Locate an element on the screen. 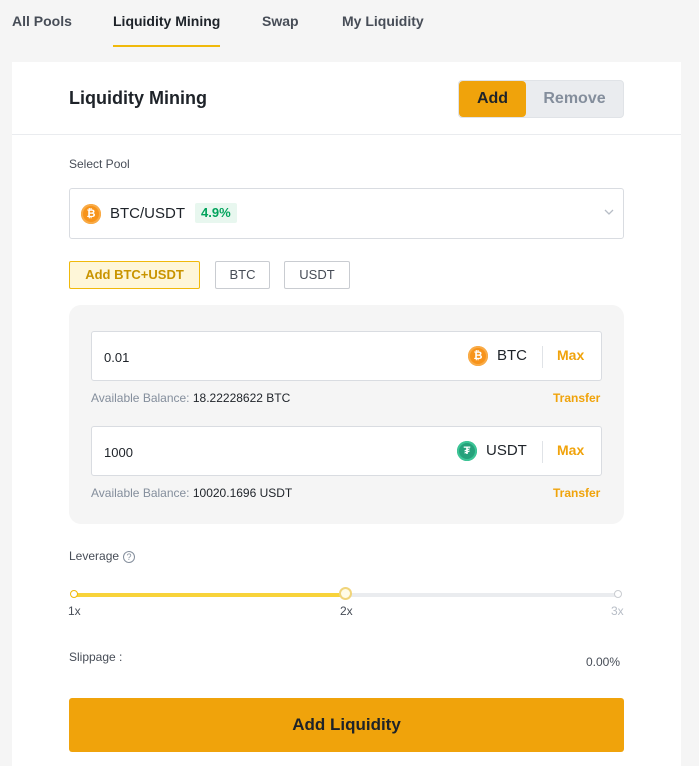 The width and height of the screenshot is (699, 766). usdt-amount-box: ₮ USDT Max is located at coordinates (346, 451).